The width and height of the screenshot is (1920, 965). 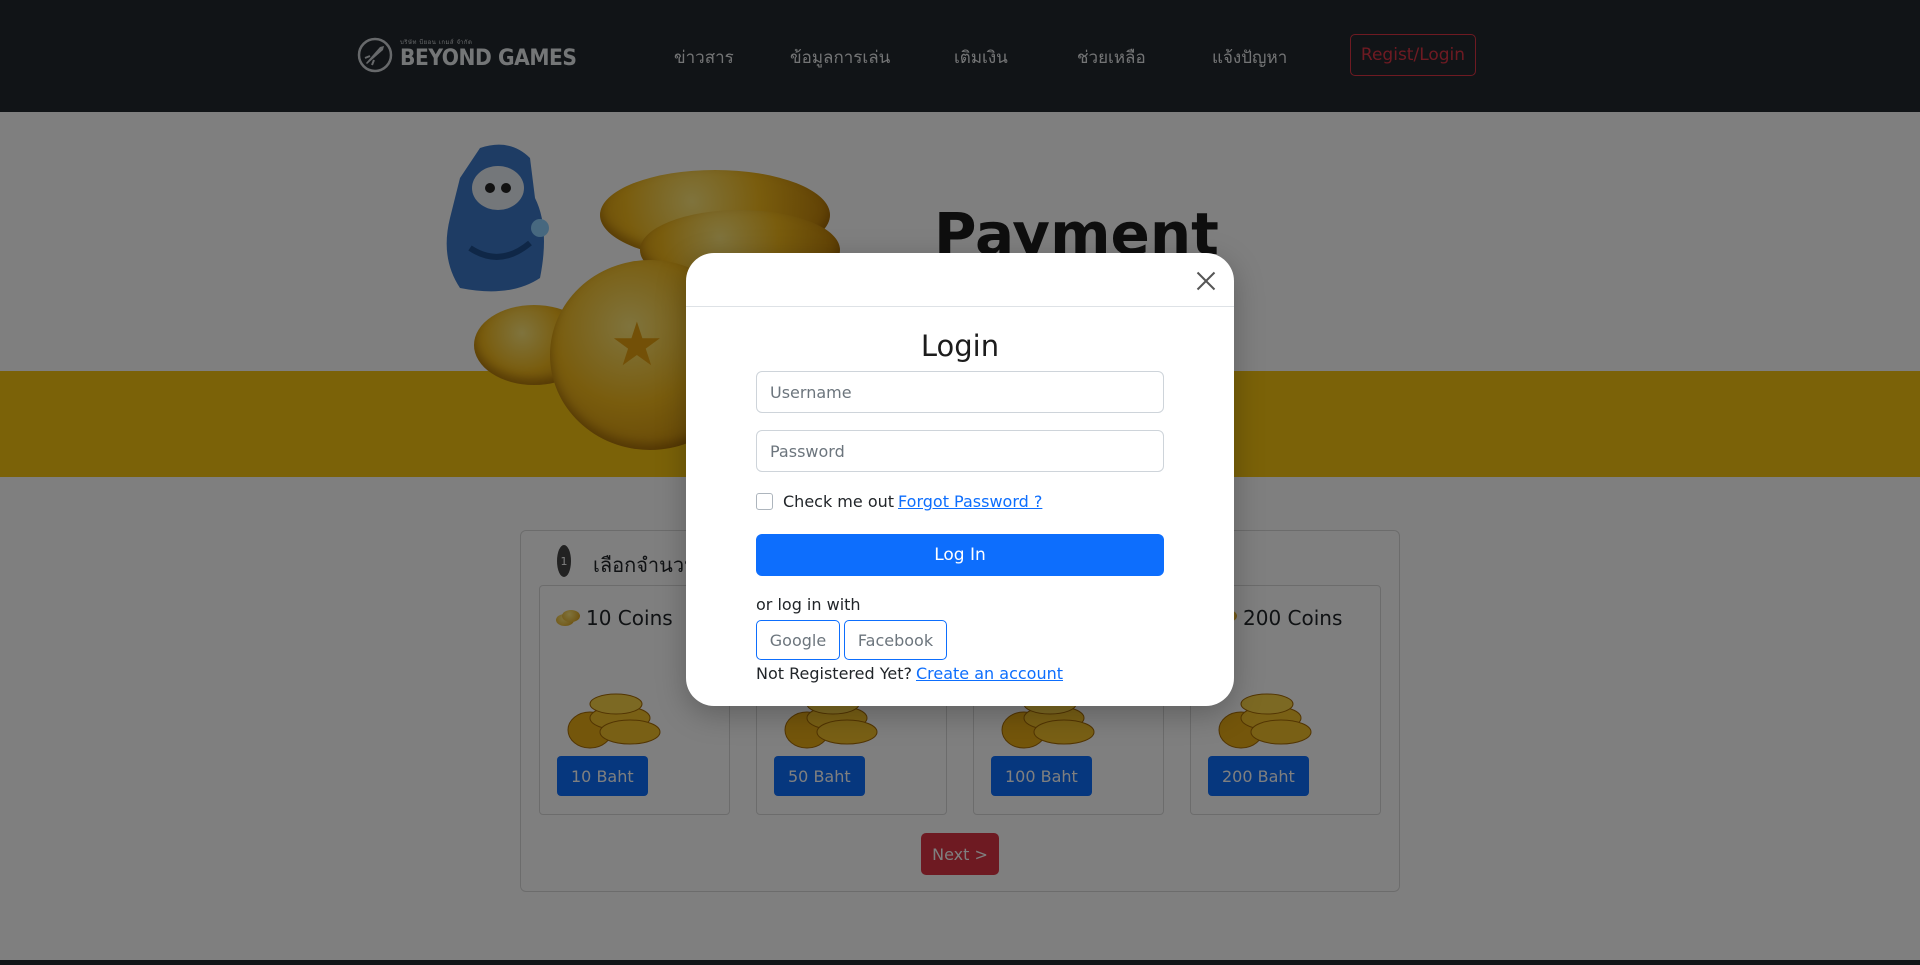 I want to click on username-input, so click(x=960, y=392).